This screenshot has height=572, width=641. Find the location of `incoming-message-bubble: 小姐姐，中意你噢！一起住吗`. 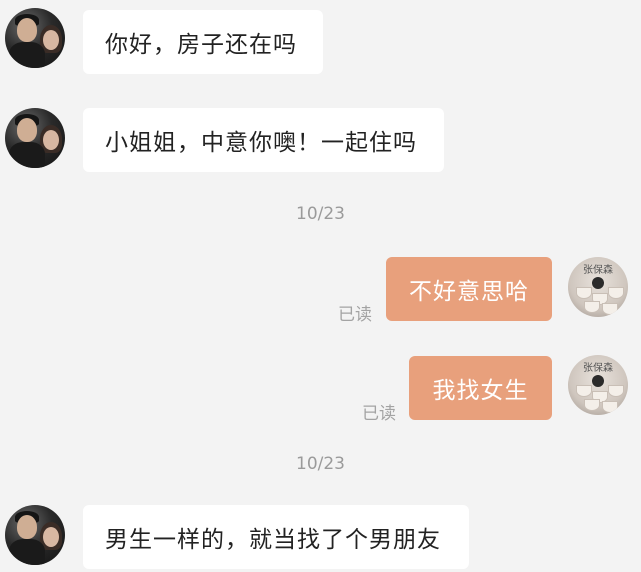

incoming-message-bubble: 小姐姐，中意你噢！一起住吗 is located at coordinates (263, 140).